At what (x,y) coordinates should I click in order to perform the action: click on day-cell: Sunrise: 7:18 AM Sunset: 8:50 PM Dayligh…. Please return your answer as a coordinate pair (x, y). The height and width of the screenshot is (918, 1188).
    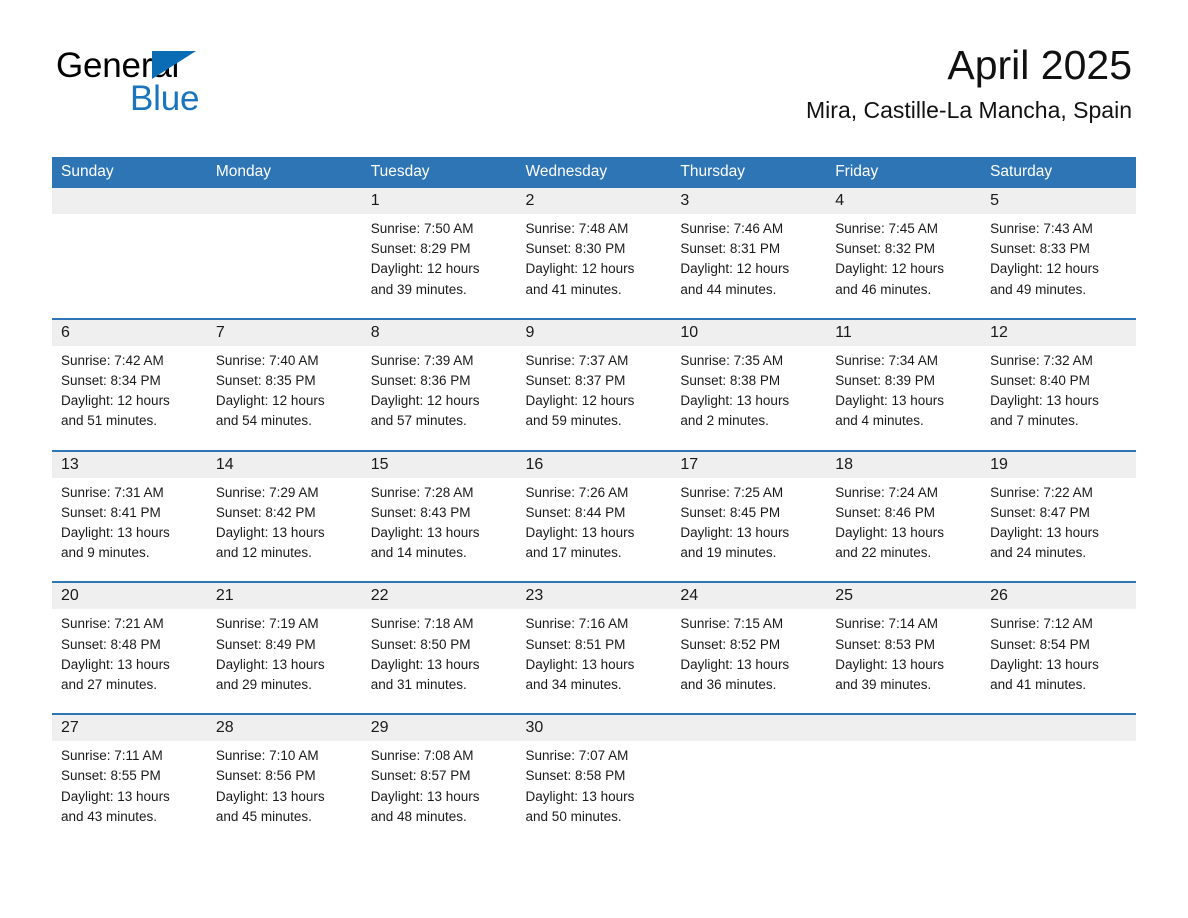
    Looking at the image, I should click on (439, 662).